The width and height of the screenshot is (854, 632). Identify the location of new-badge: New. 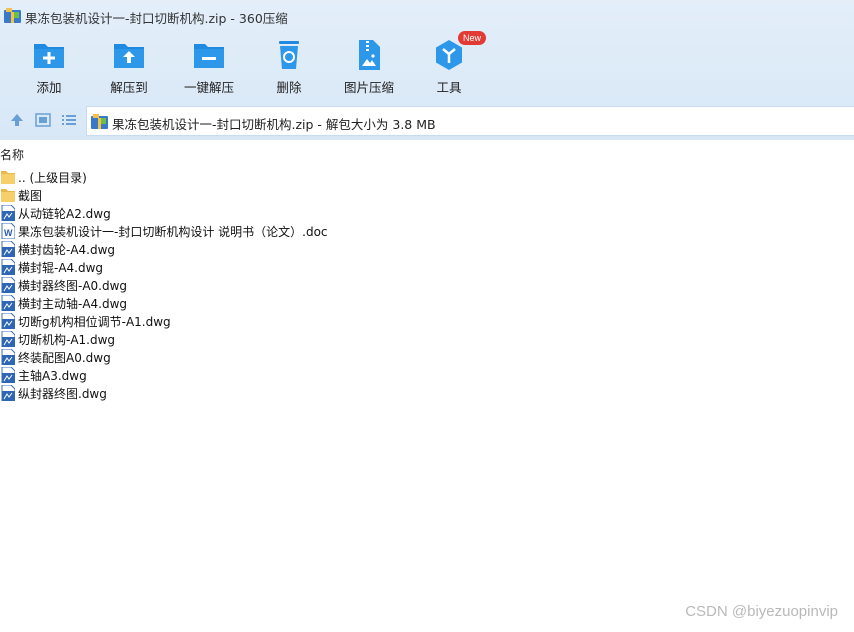
(472, 38).